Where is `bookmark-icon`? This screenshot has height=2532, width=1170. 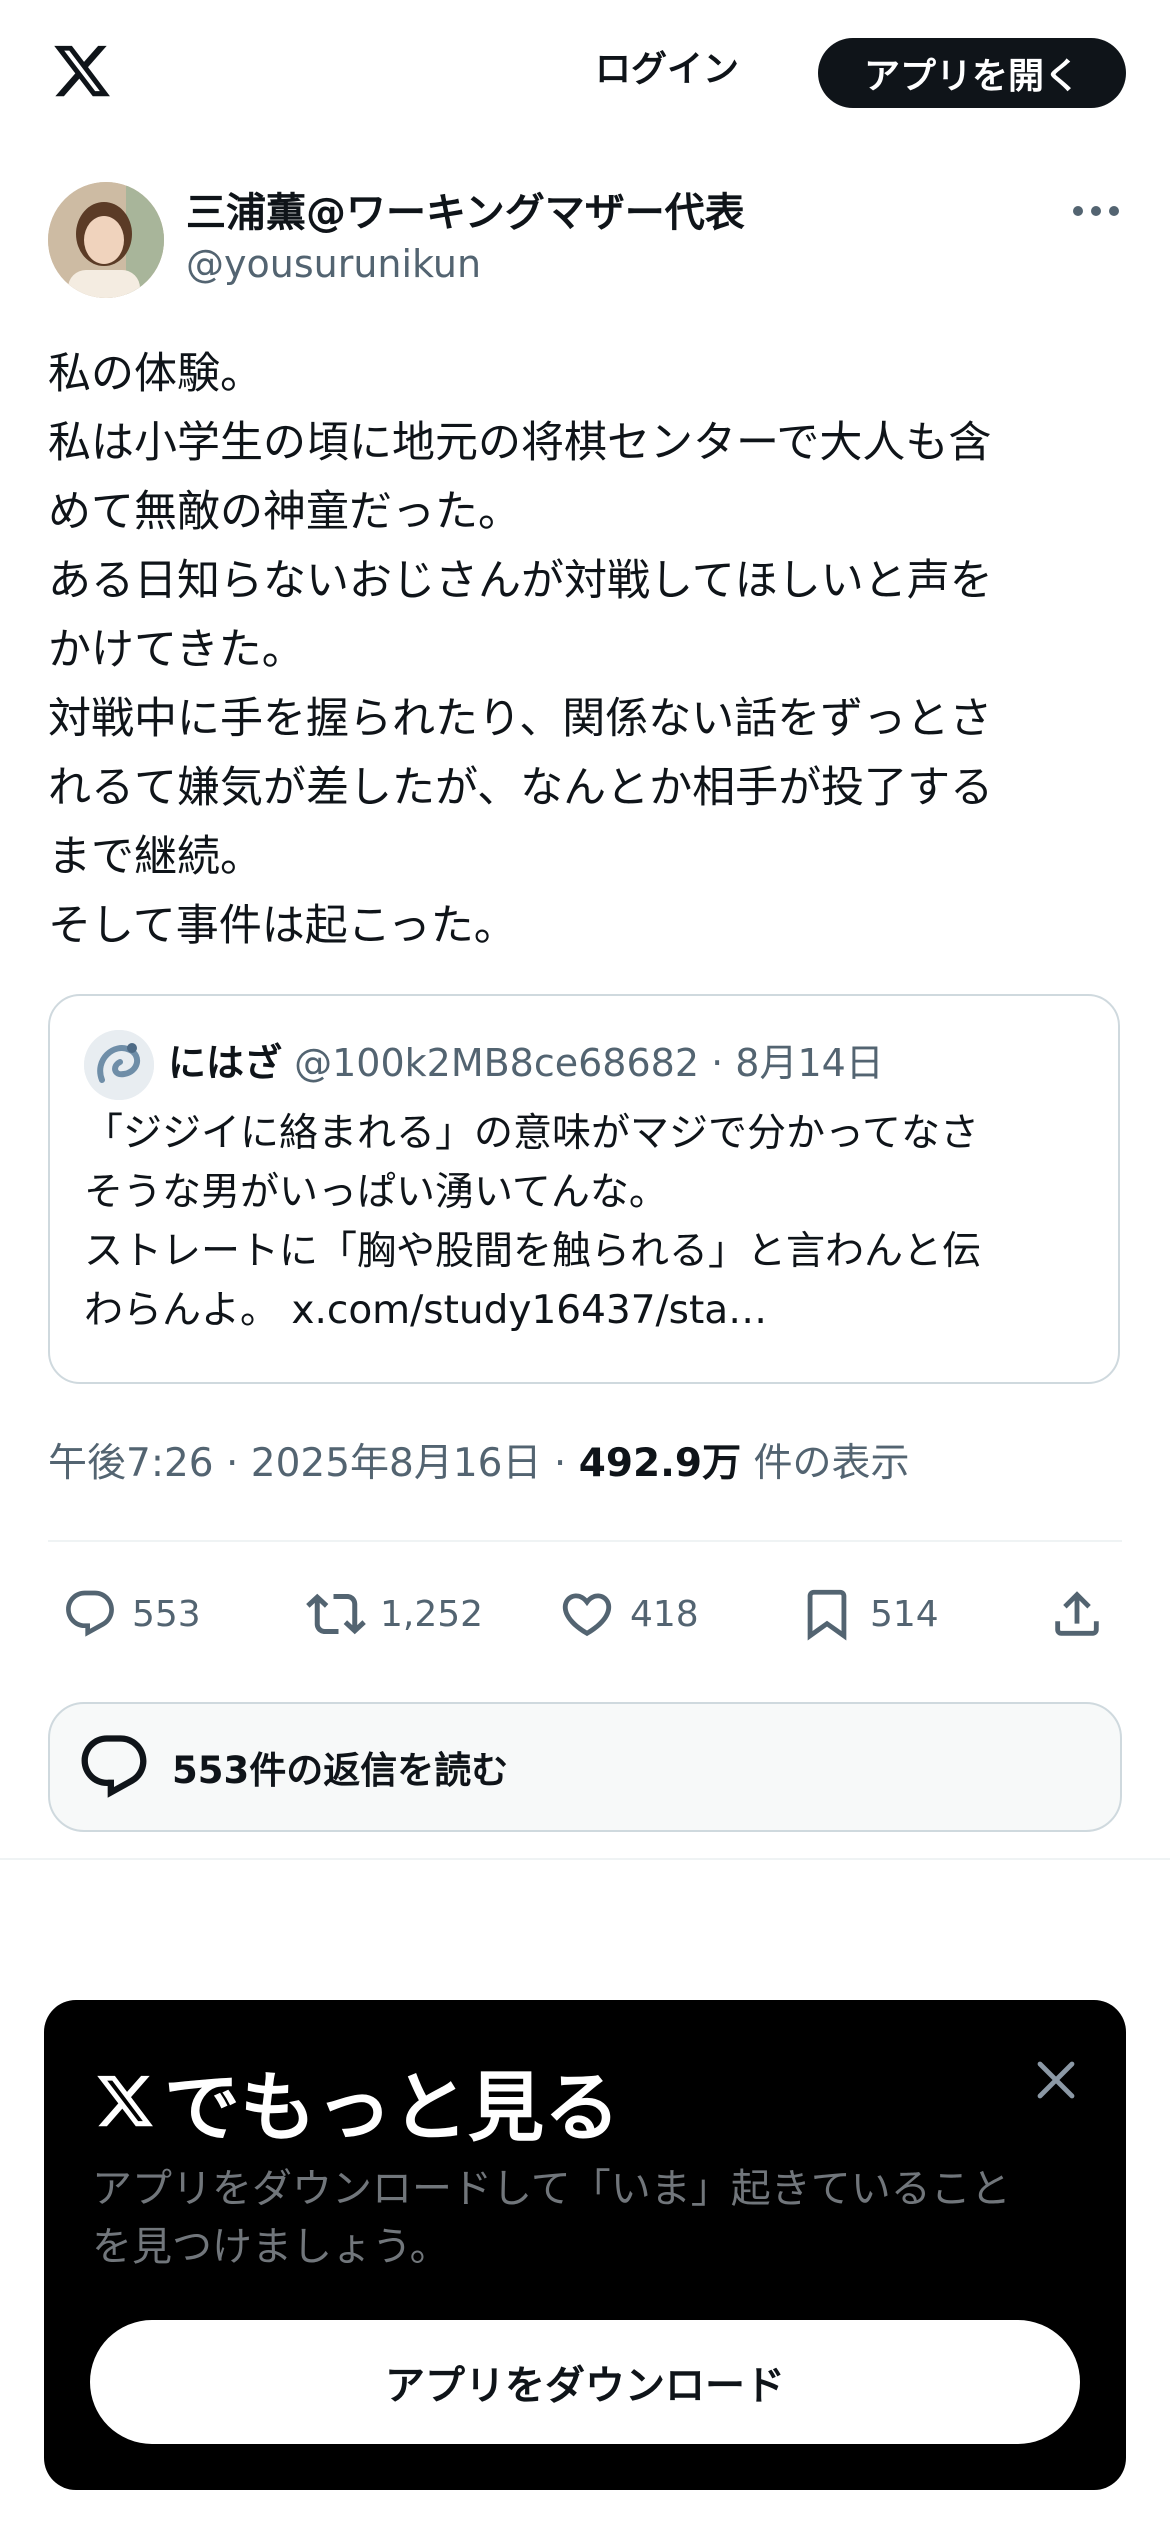 bookmark-icon is located at coordinates (827, 1615).